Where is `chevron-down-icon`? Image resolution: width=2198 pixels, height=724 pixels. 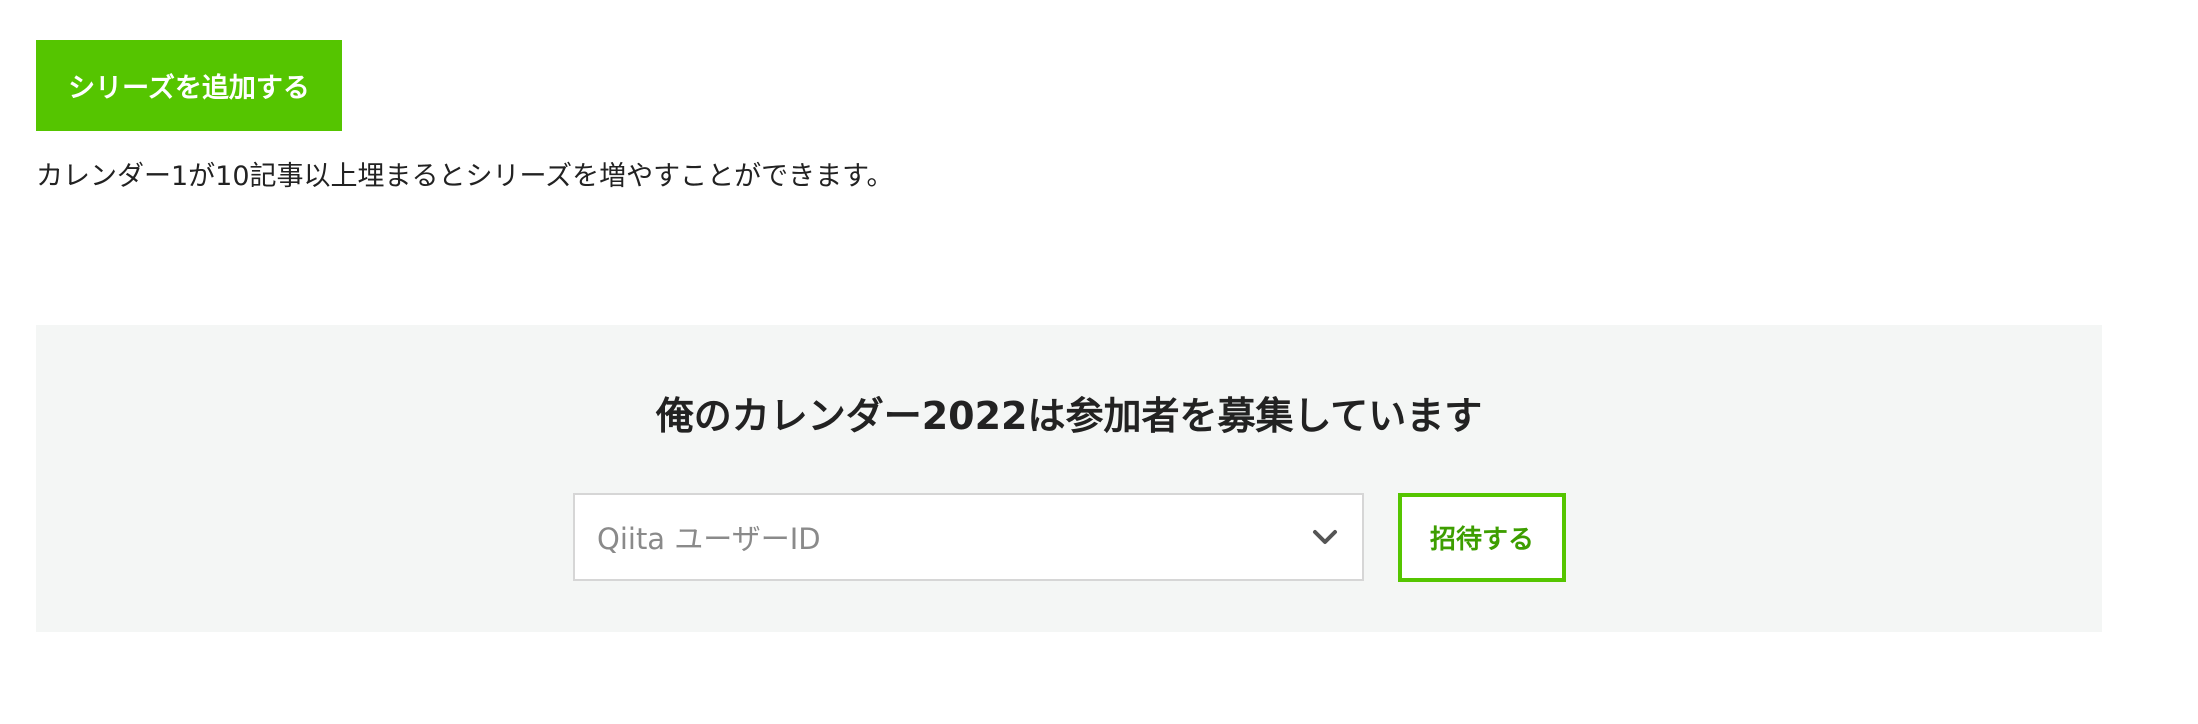 chevron-down-icon is located at coordinates (1325, 537).